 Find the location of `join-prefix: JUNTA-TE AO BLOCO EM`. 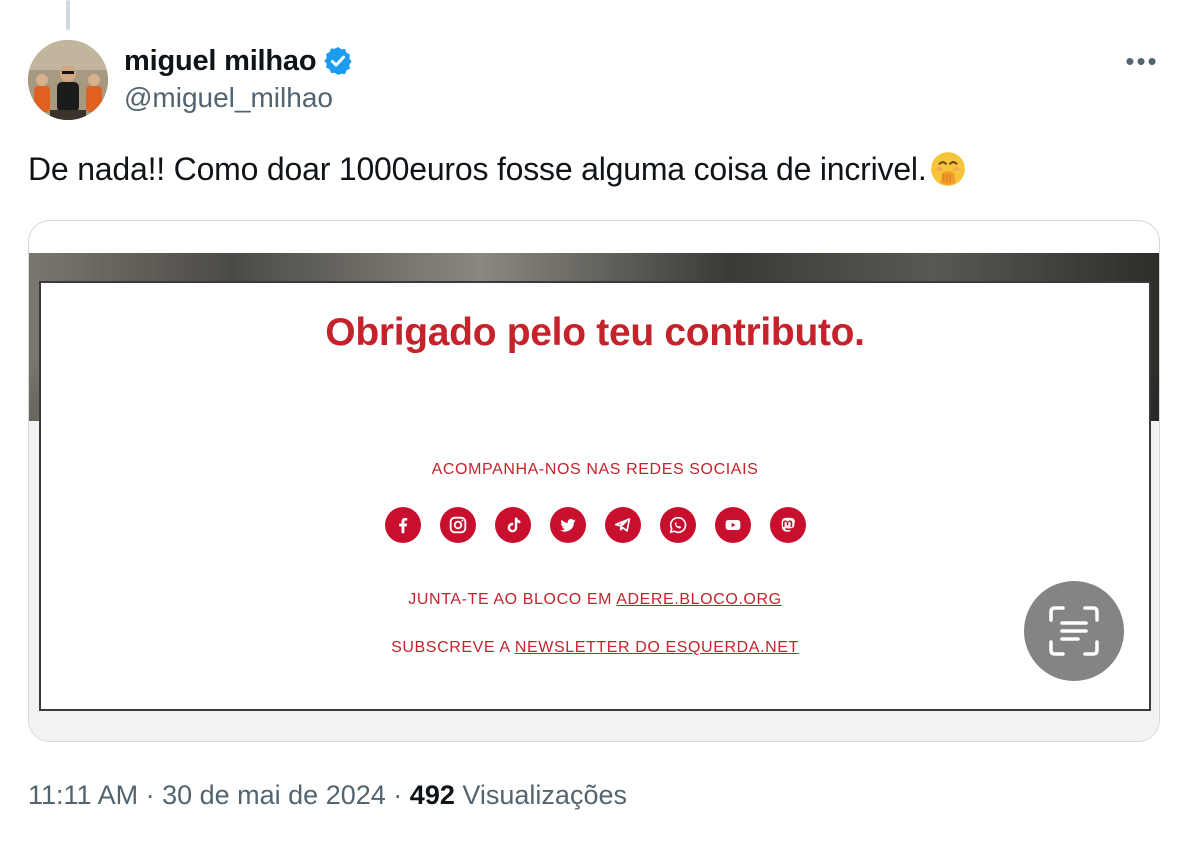

join-prefix: JUNTA-TE AO BLOCO EM is located at coordinates (510, 599).